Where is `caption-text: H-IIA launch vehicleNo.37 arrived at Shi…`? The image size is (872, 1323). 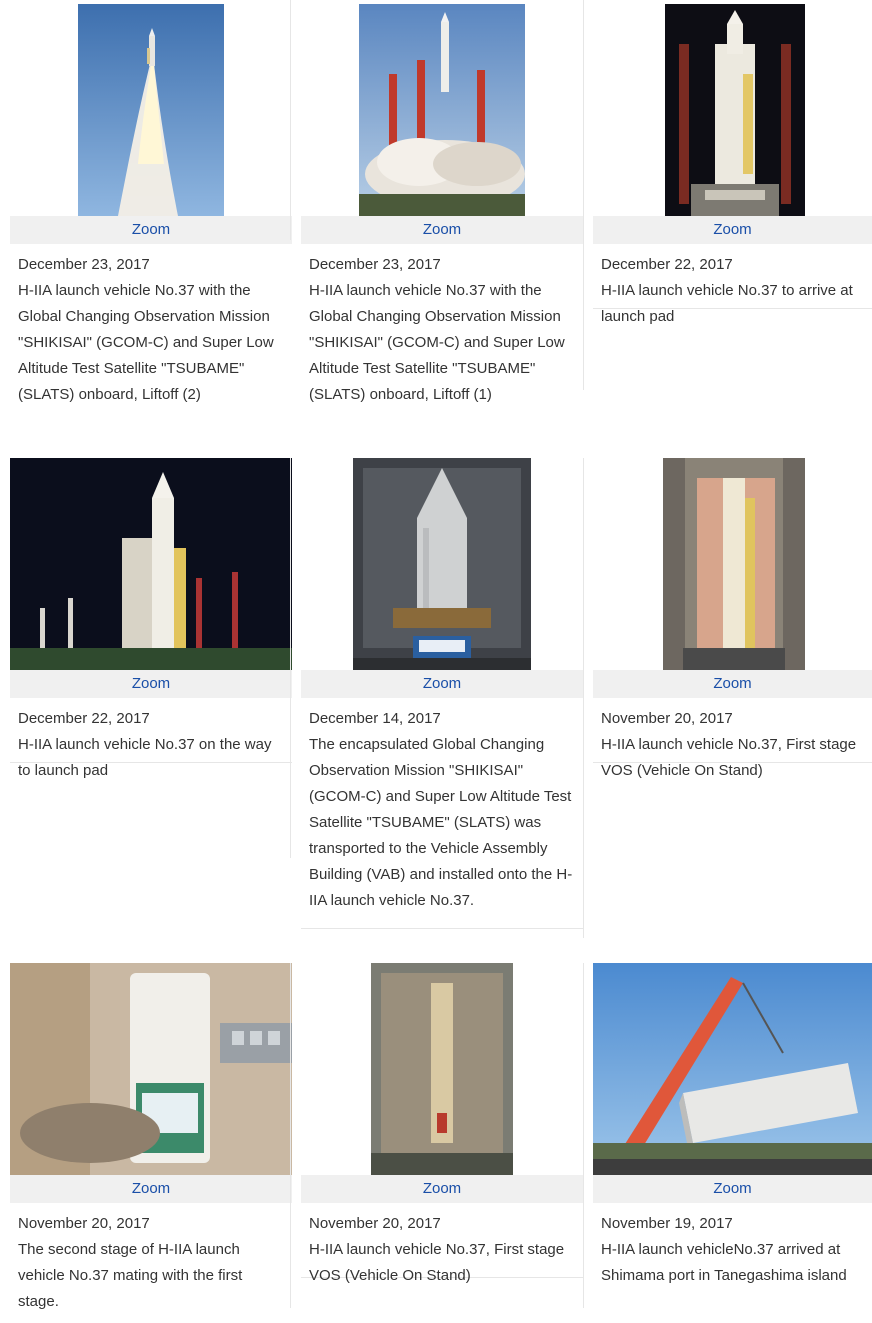
caption-text: H-IIA launch vehicleNo.37 arrived at Shi… is located at coordinates (724, 1262).